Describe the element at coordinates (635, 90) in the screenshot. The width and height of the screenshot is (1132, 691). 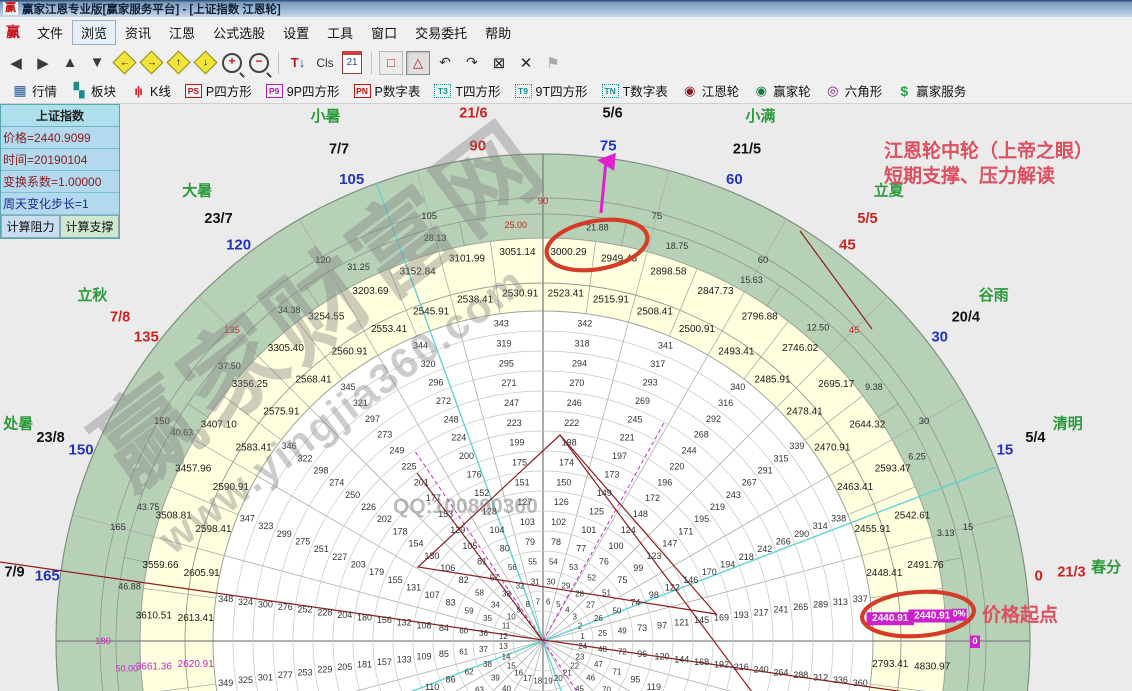
I see `tab-t-table: TN T数字表` at that location.